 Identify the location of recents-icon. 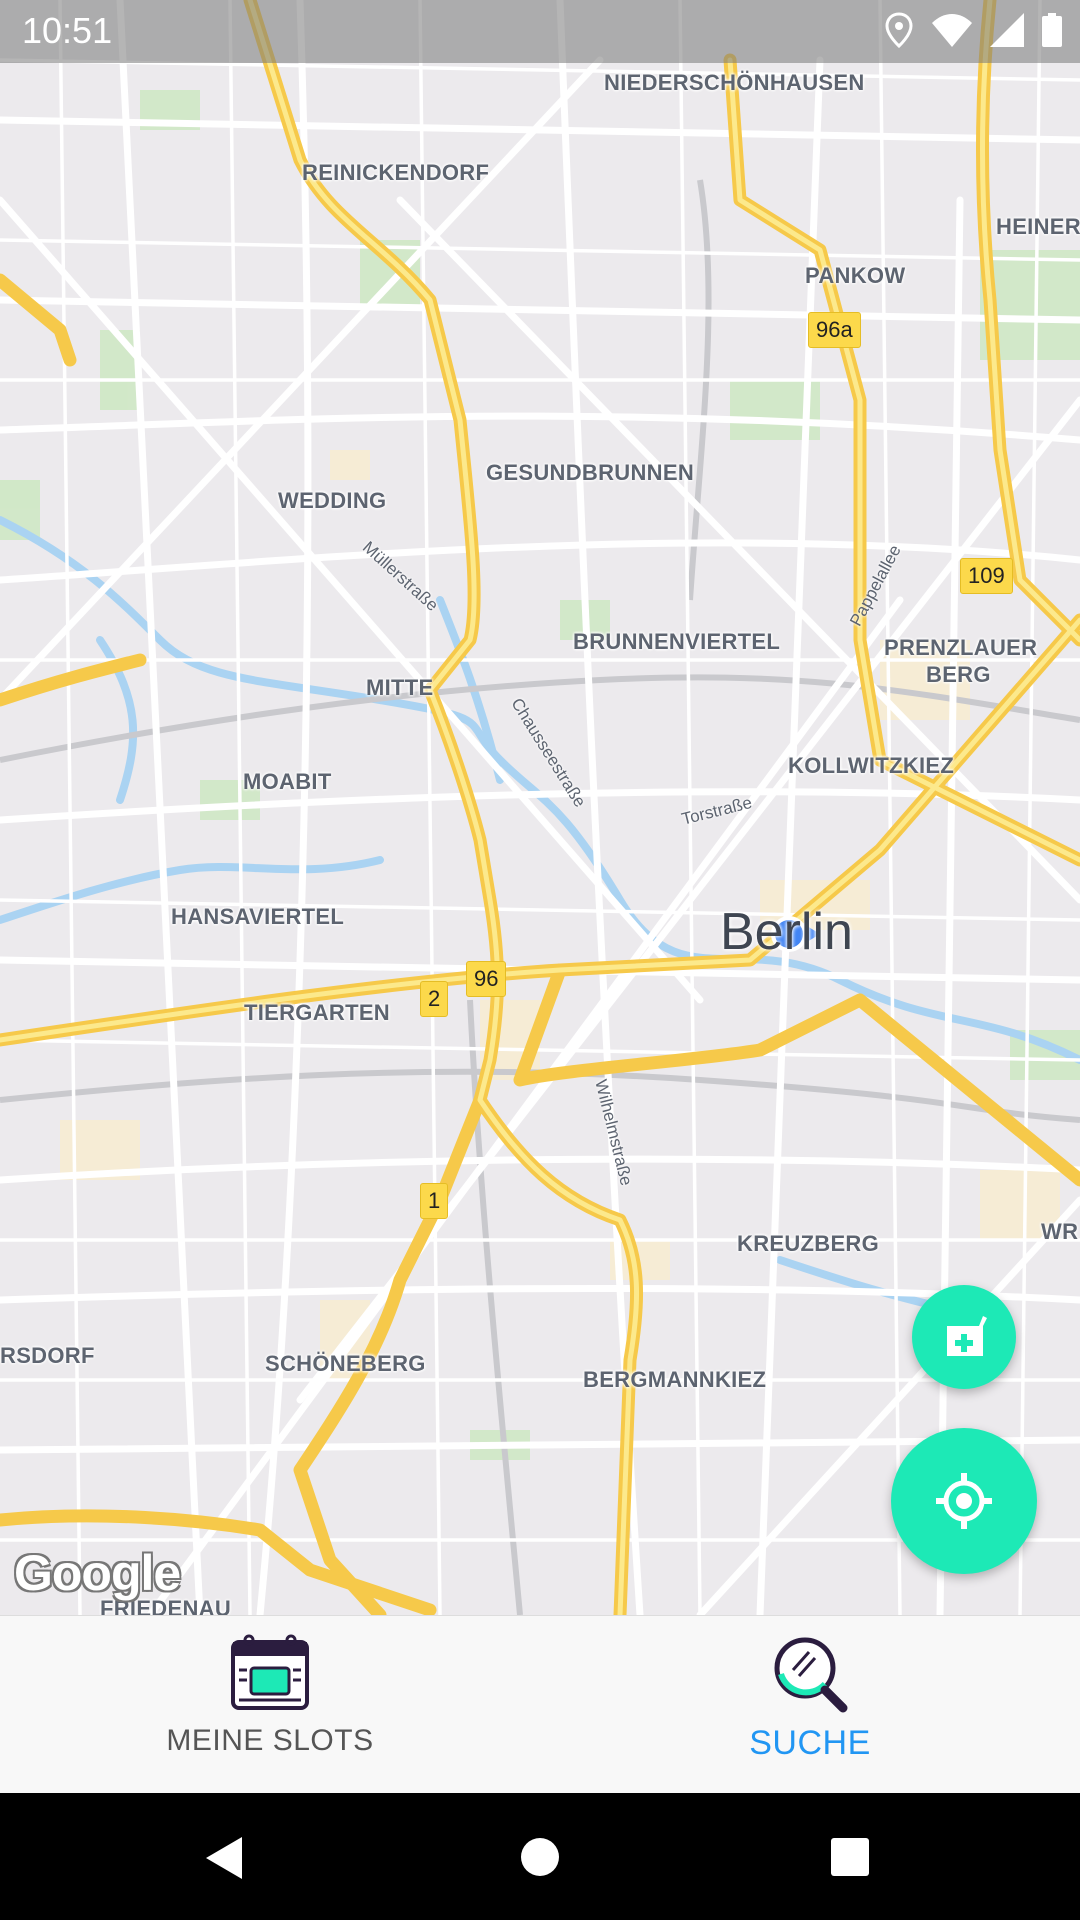
(850, 1857).